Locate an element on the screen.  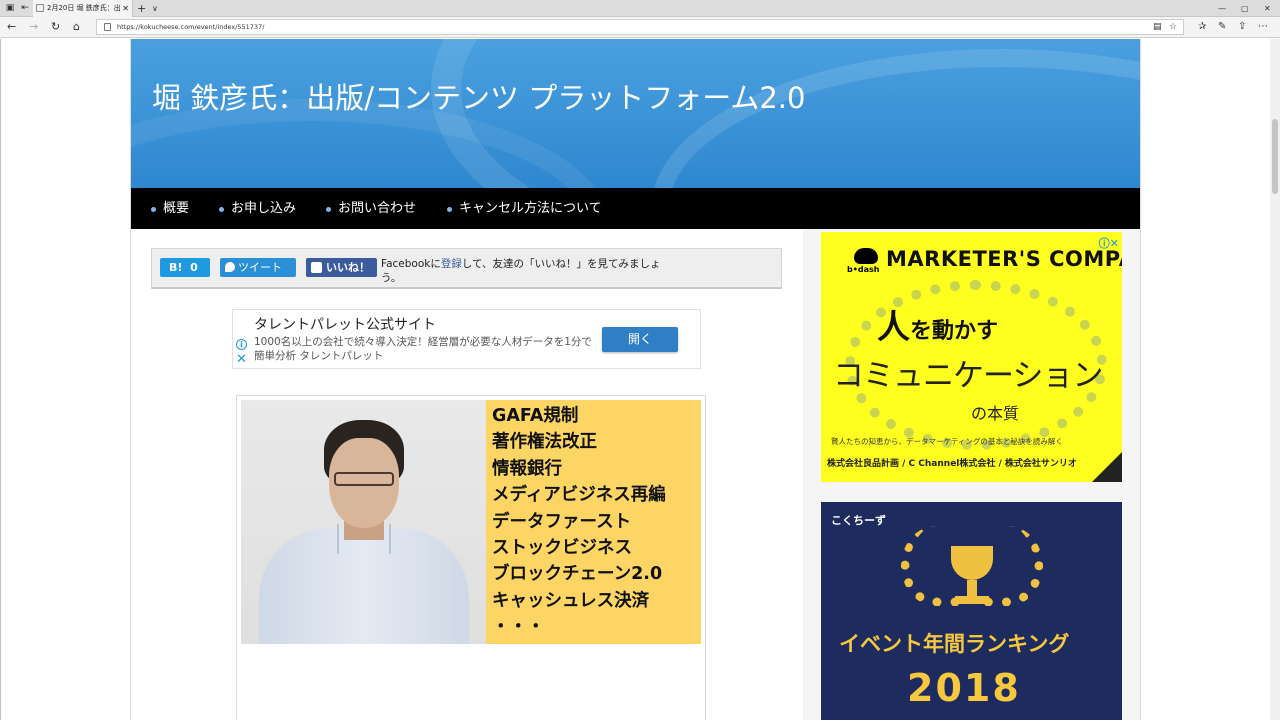
ad-title: タレントパレット公式サイト is located at coordinates (345, 324).